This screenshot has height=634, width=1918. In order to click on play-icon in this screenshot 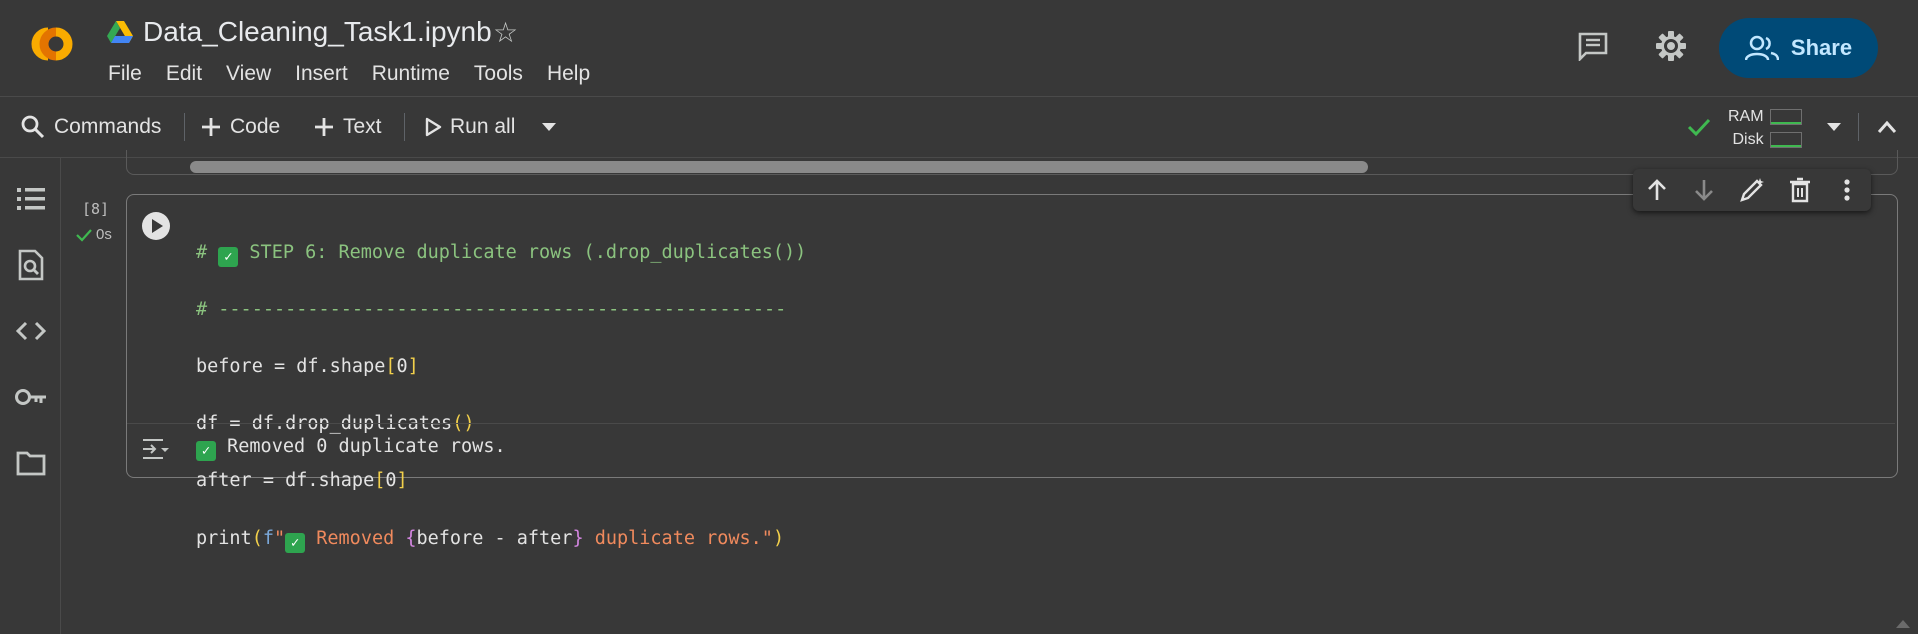, I will do `click(433, 127)`.